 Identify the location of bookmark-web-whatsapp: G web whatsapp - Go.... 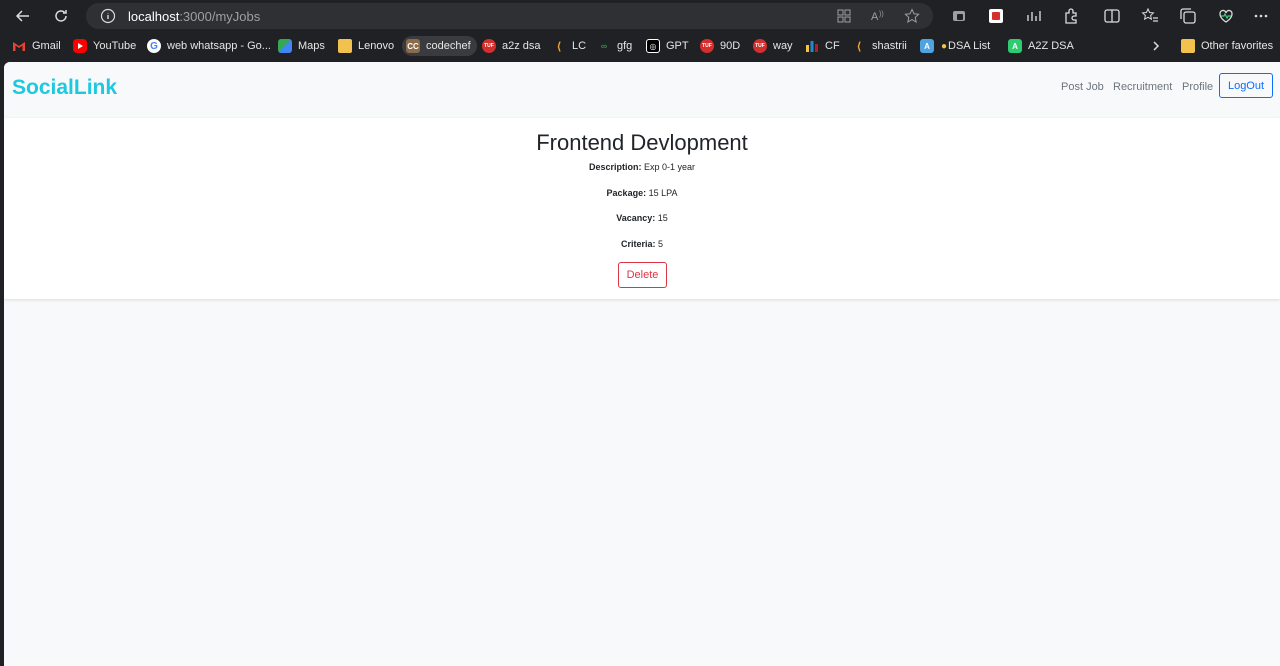
(209, 46).